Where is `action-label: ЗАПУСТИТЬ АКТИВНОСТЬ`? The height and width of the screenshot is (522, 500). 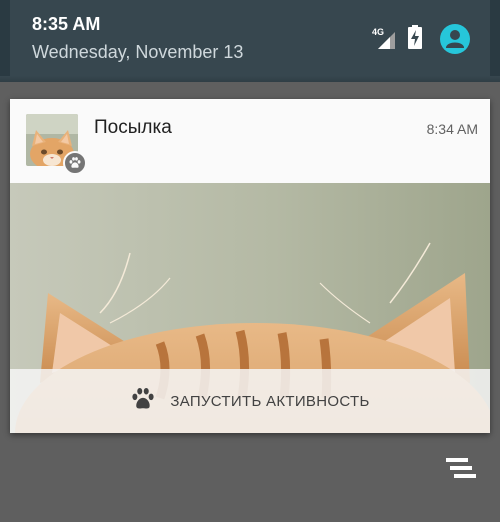
action-label: ЗАПУСТИТЬ АКТИВНОСТЬ is located at coordinates (270, 401).